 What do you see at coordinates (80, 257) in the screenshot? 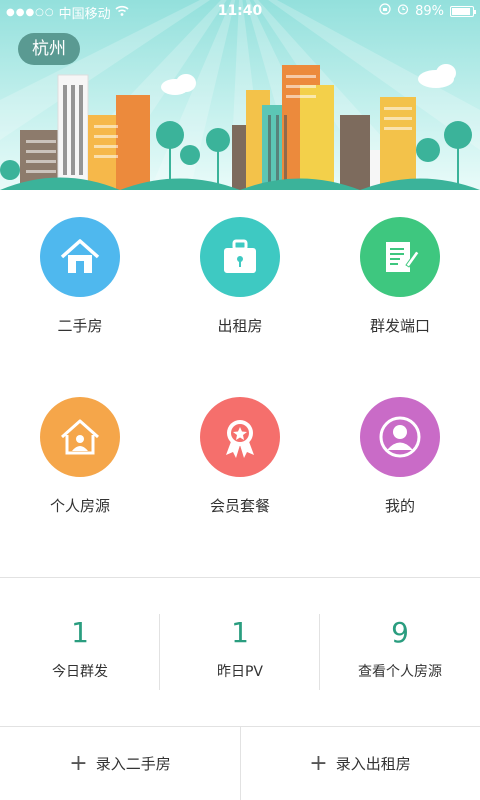
I see `house-icon` at bounding box center [80, 257].